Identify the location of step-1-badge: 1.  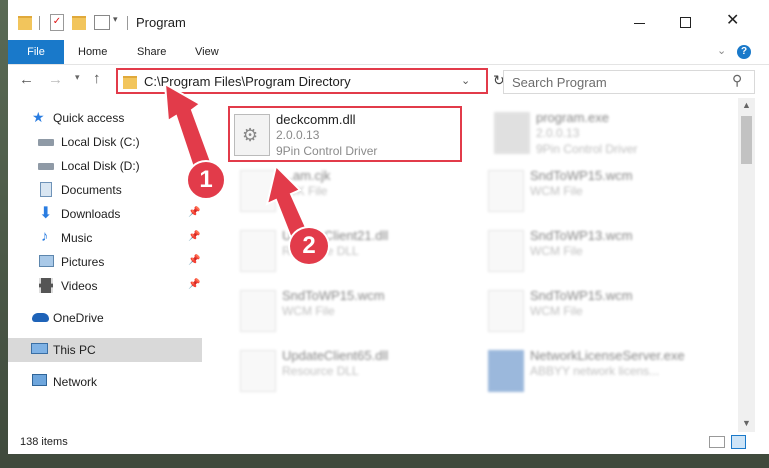
(206, 180).